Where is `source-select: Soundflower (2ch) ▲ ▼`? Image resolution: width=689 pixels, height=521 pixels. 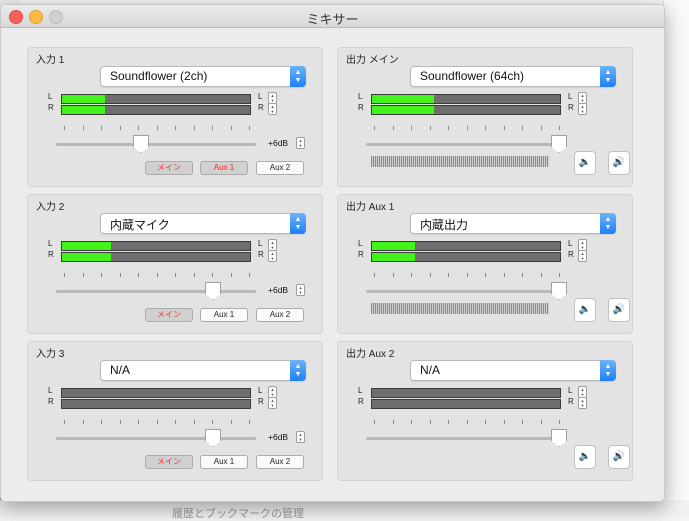
source-select: Soundflower (2ch) ▲ ▼ is located at coordinates (203, 76).